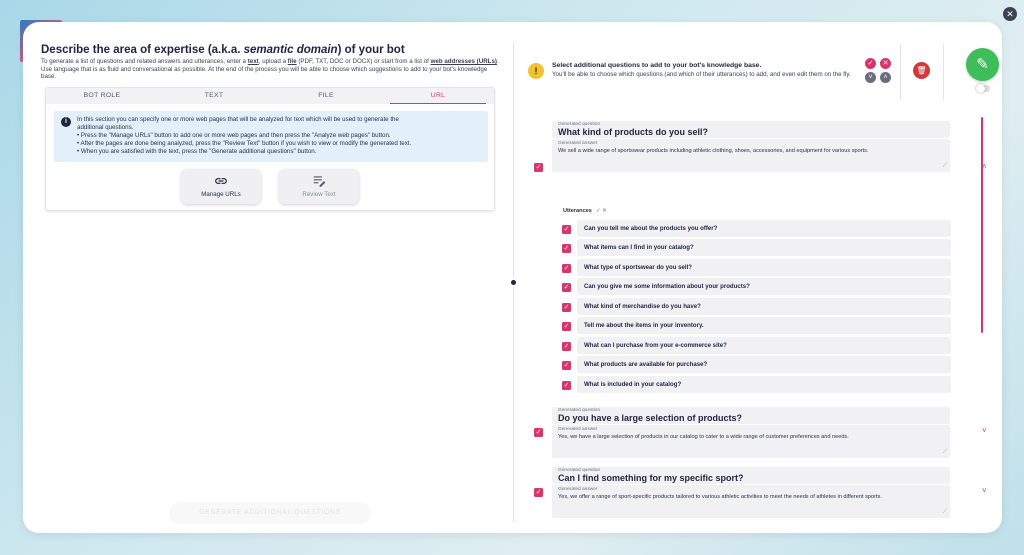  Describe the element at coordinates (880, 71) in the screenshot. I see `bulk-select-controls: ✓ ✕ ˅ ˄` at that location.